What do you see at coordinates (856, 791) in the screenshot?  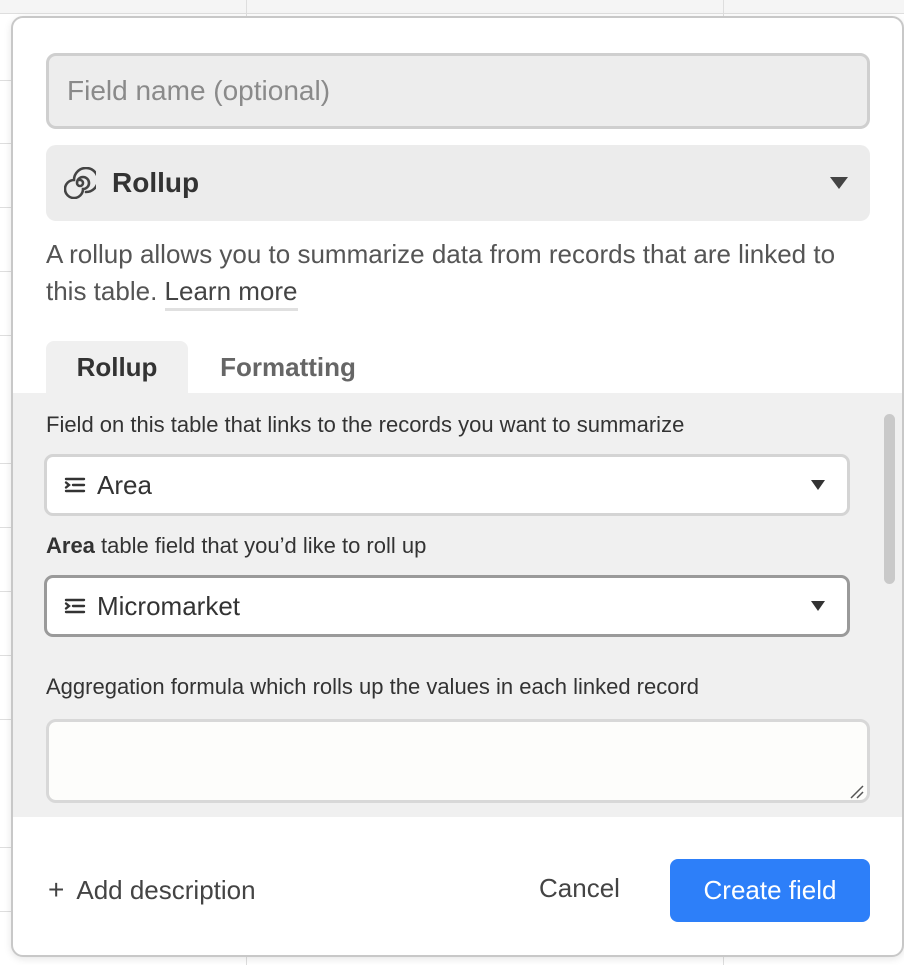 I see `resize-grip-icon` at bounding box center [856, 791].